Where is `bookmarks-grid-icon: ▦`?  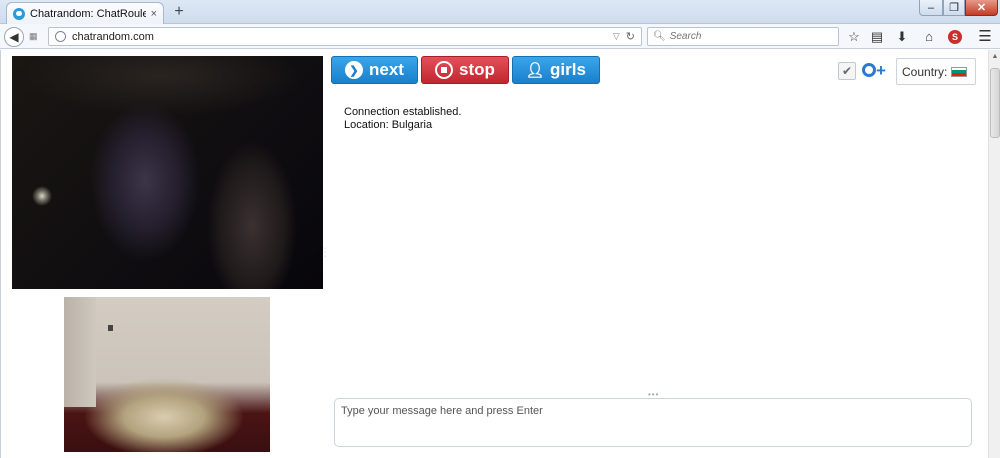
bookmarks-grid-icon: ▦ is located at coordinates (34, 36).